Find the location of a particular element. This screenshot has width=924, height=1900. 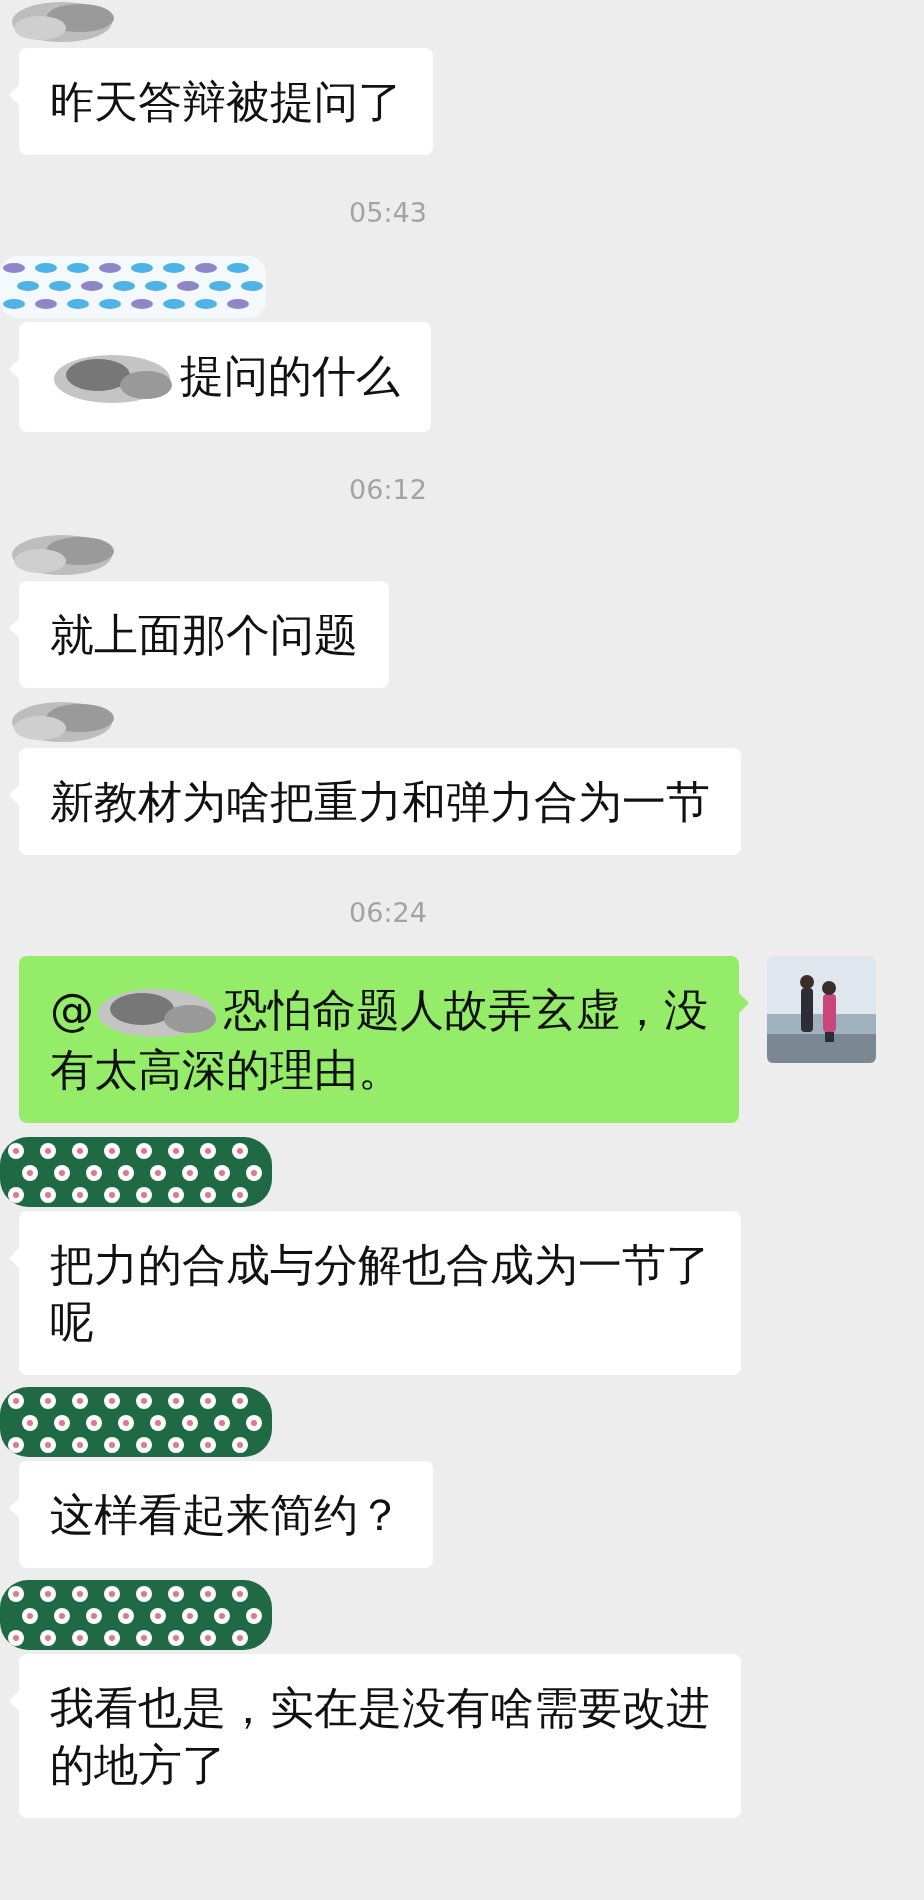

message-text: 呢 is located at coordinates (72, 1321).